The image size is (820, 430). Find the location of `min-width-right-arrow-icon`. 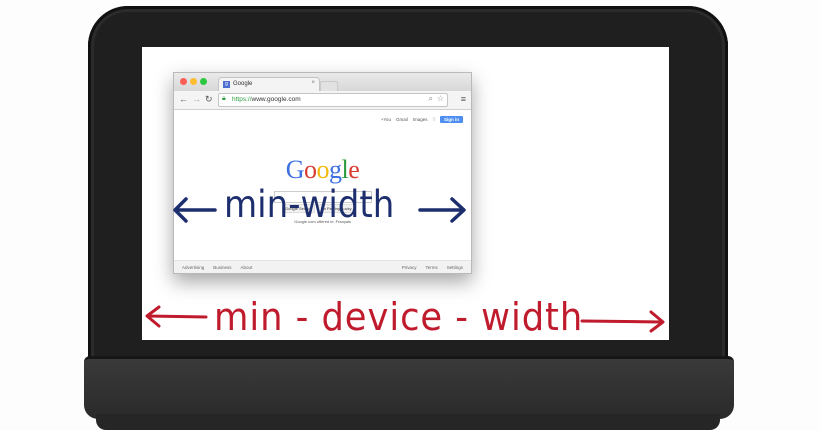

min-width-right-arrow-icon is located at coordinates (442, 210).